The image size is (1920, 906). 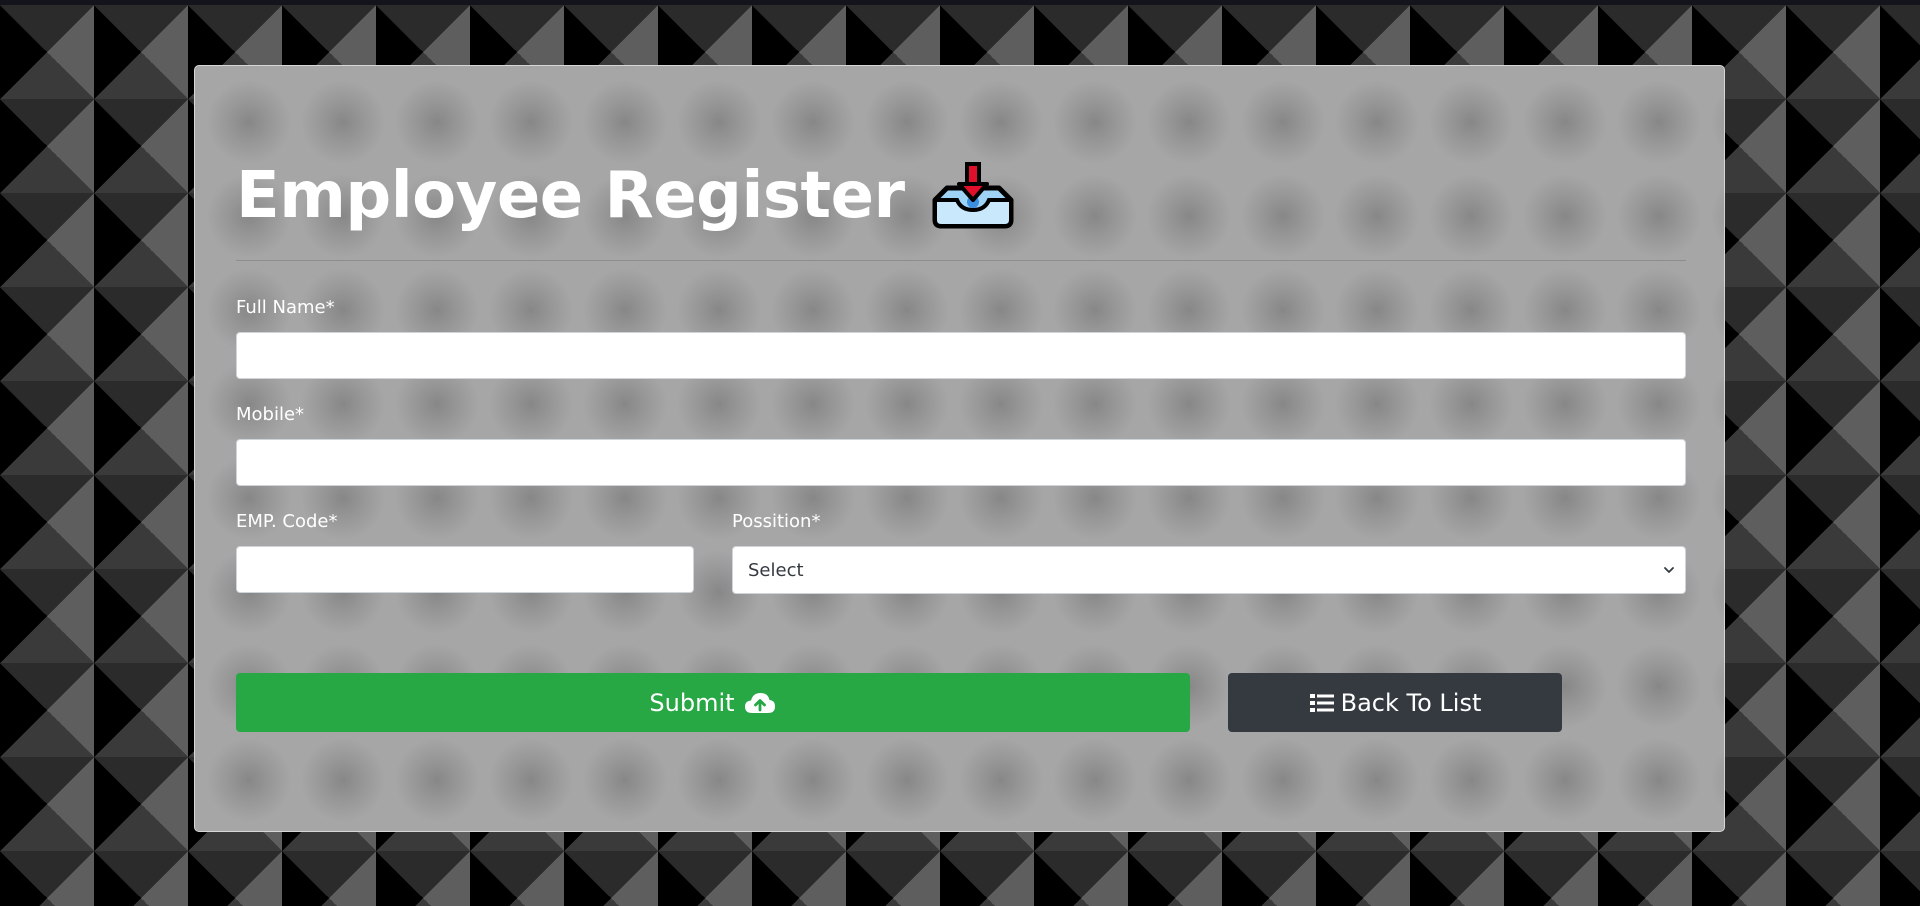 What do you see at coordinates (960, 2) in the screenshot?
I see `top-strip` at bounding box center [960, 2].